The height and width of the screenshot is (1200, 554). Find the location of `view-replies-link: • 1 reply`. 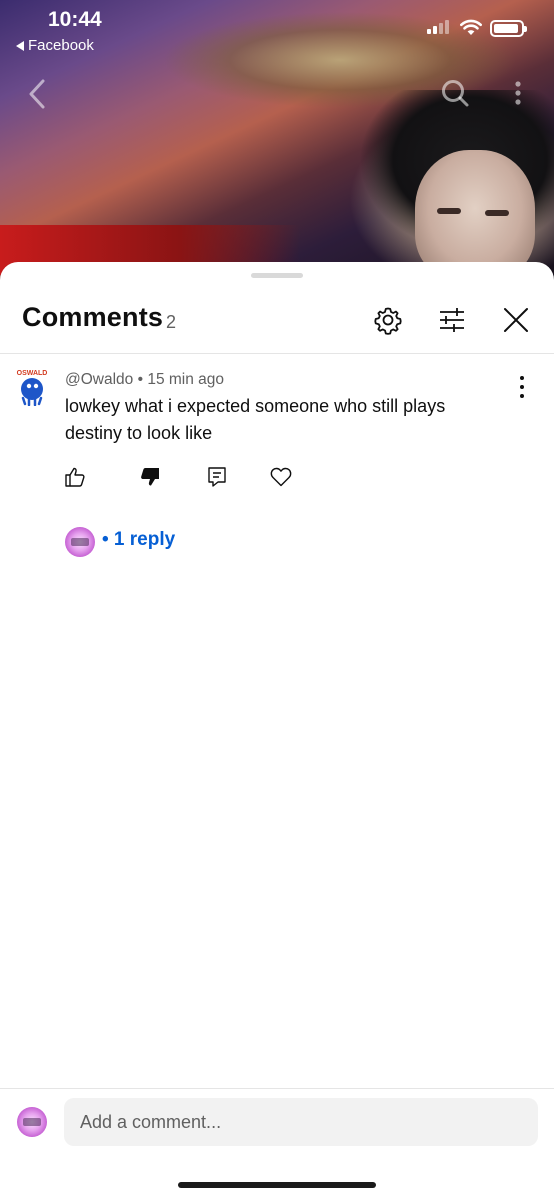

view-replies-link: • 1 reply is located at coordinates (138, 540).